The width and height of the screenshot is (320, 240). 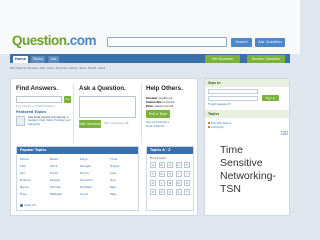 What do you see at coordinates (167, 42) in the screenshot?
I see `search-input` at bounding box center [167, 42].